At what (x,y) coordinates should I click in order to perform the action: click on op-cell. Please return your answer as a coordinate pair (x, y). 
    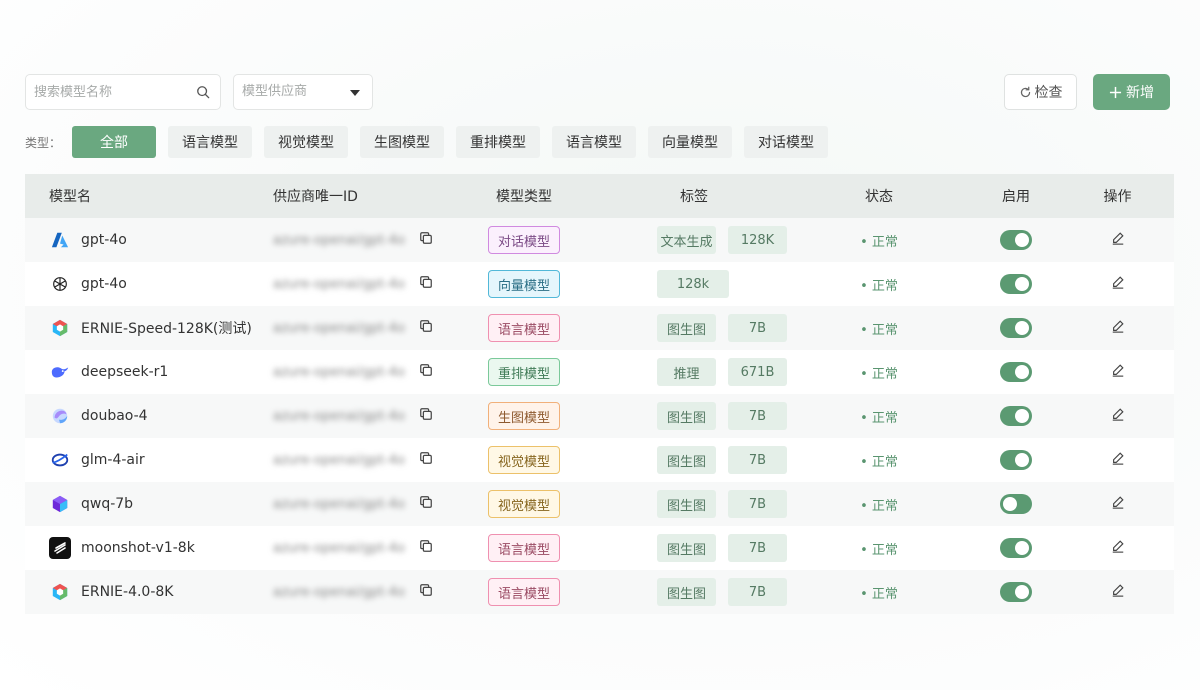
    Looking at the image, I should click on (1117, 240).